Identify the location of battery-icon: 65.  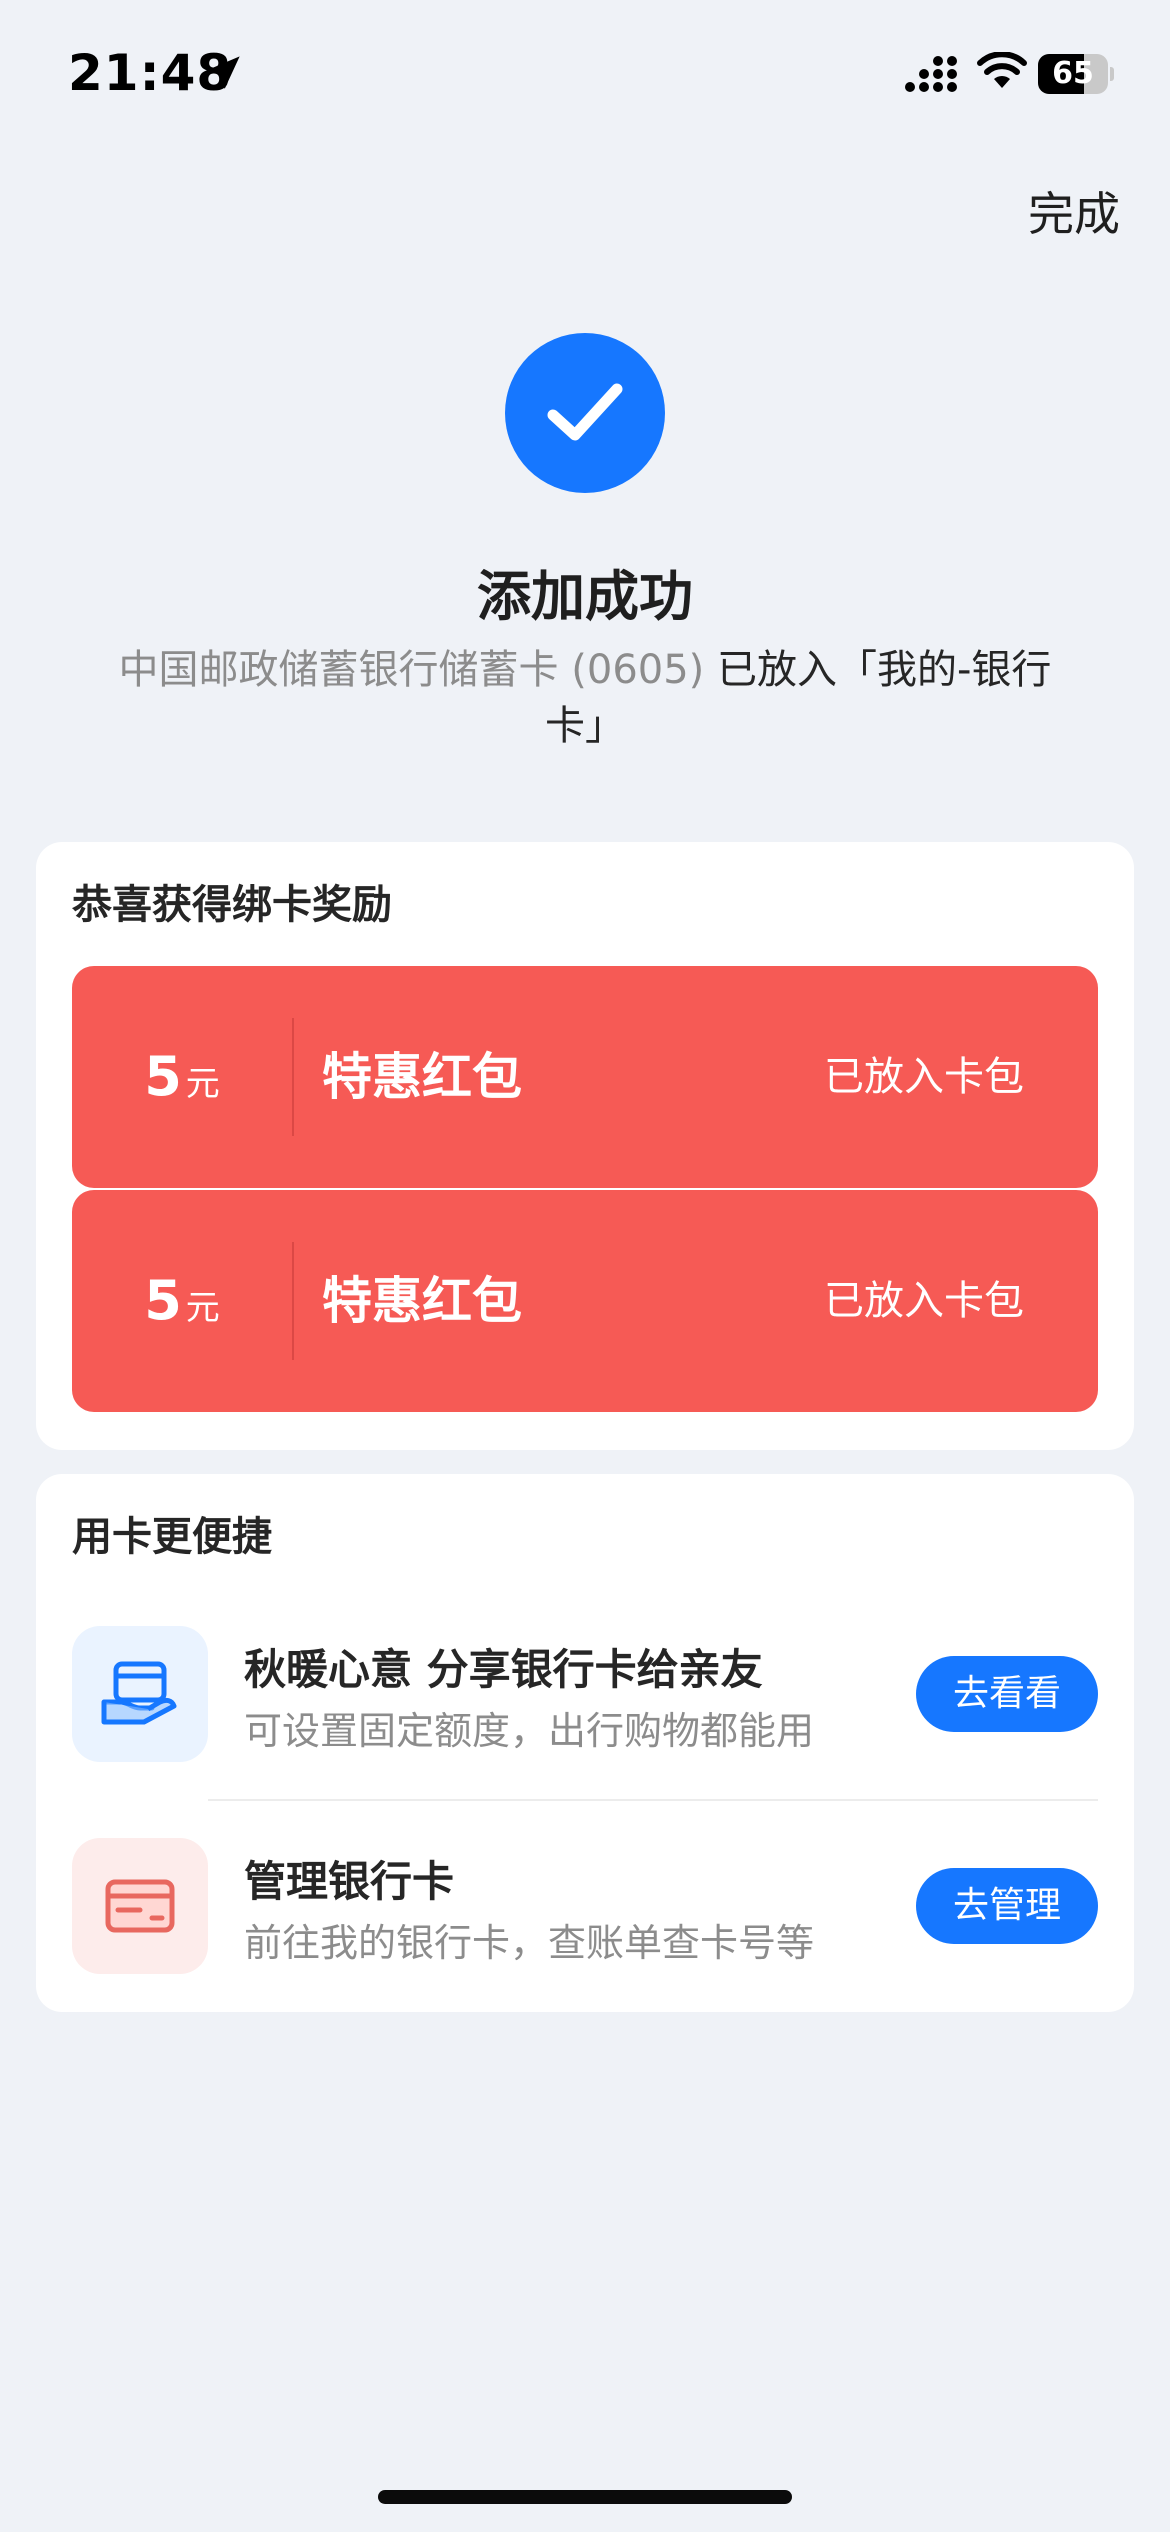
(1076, 74).